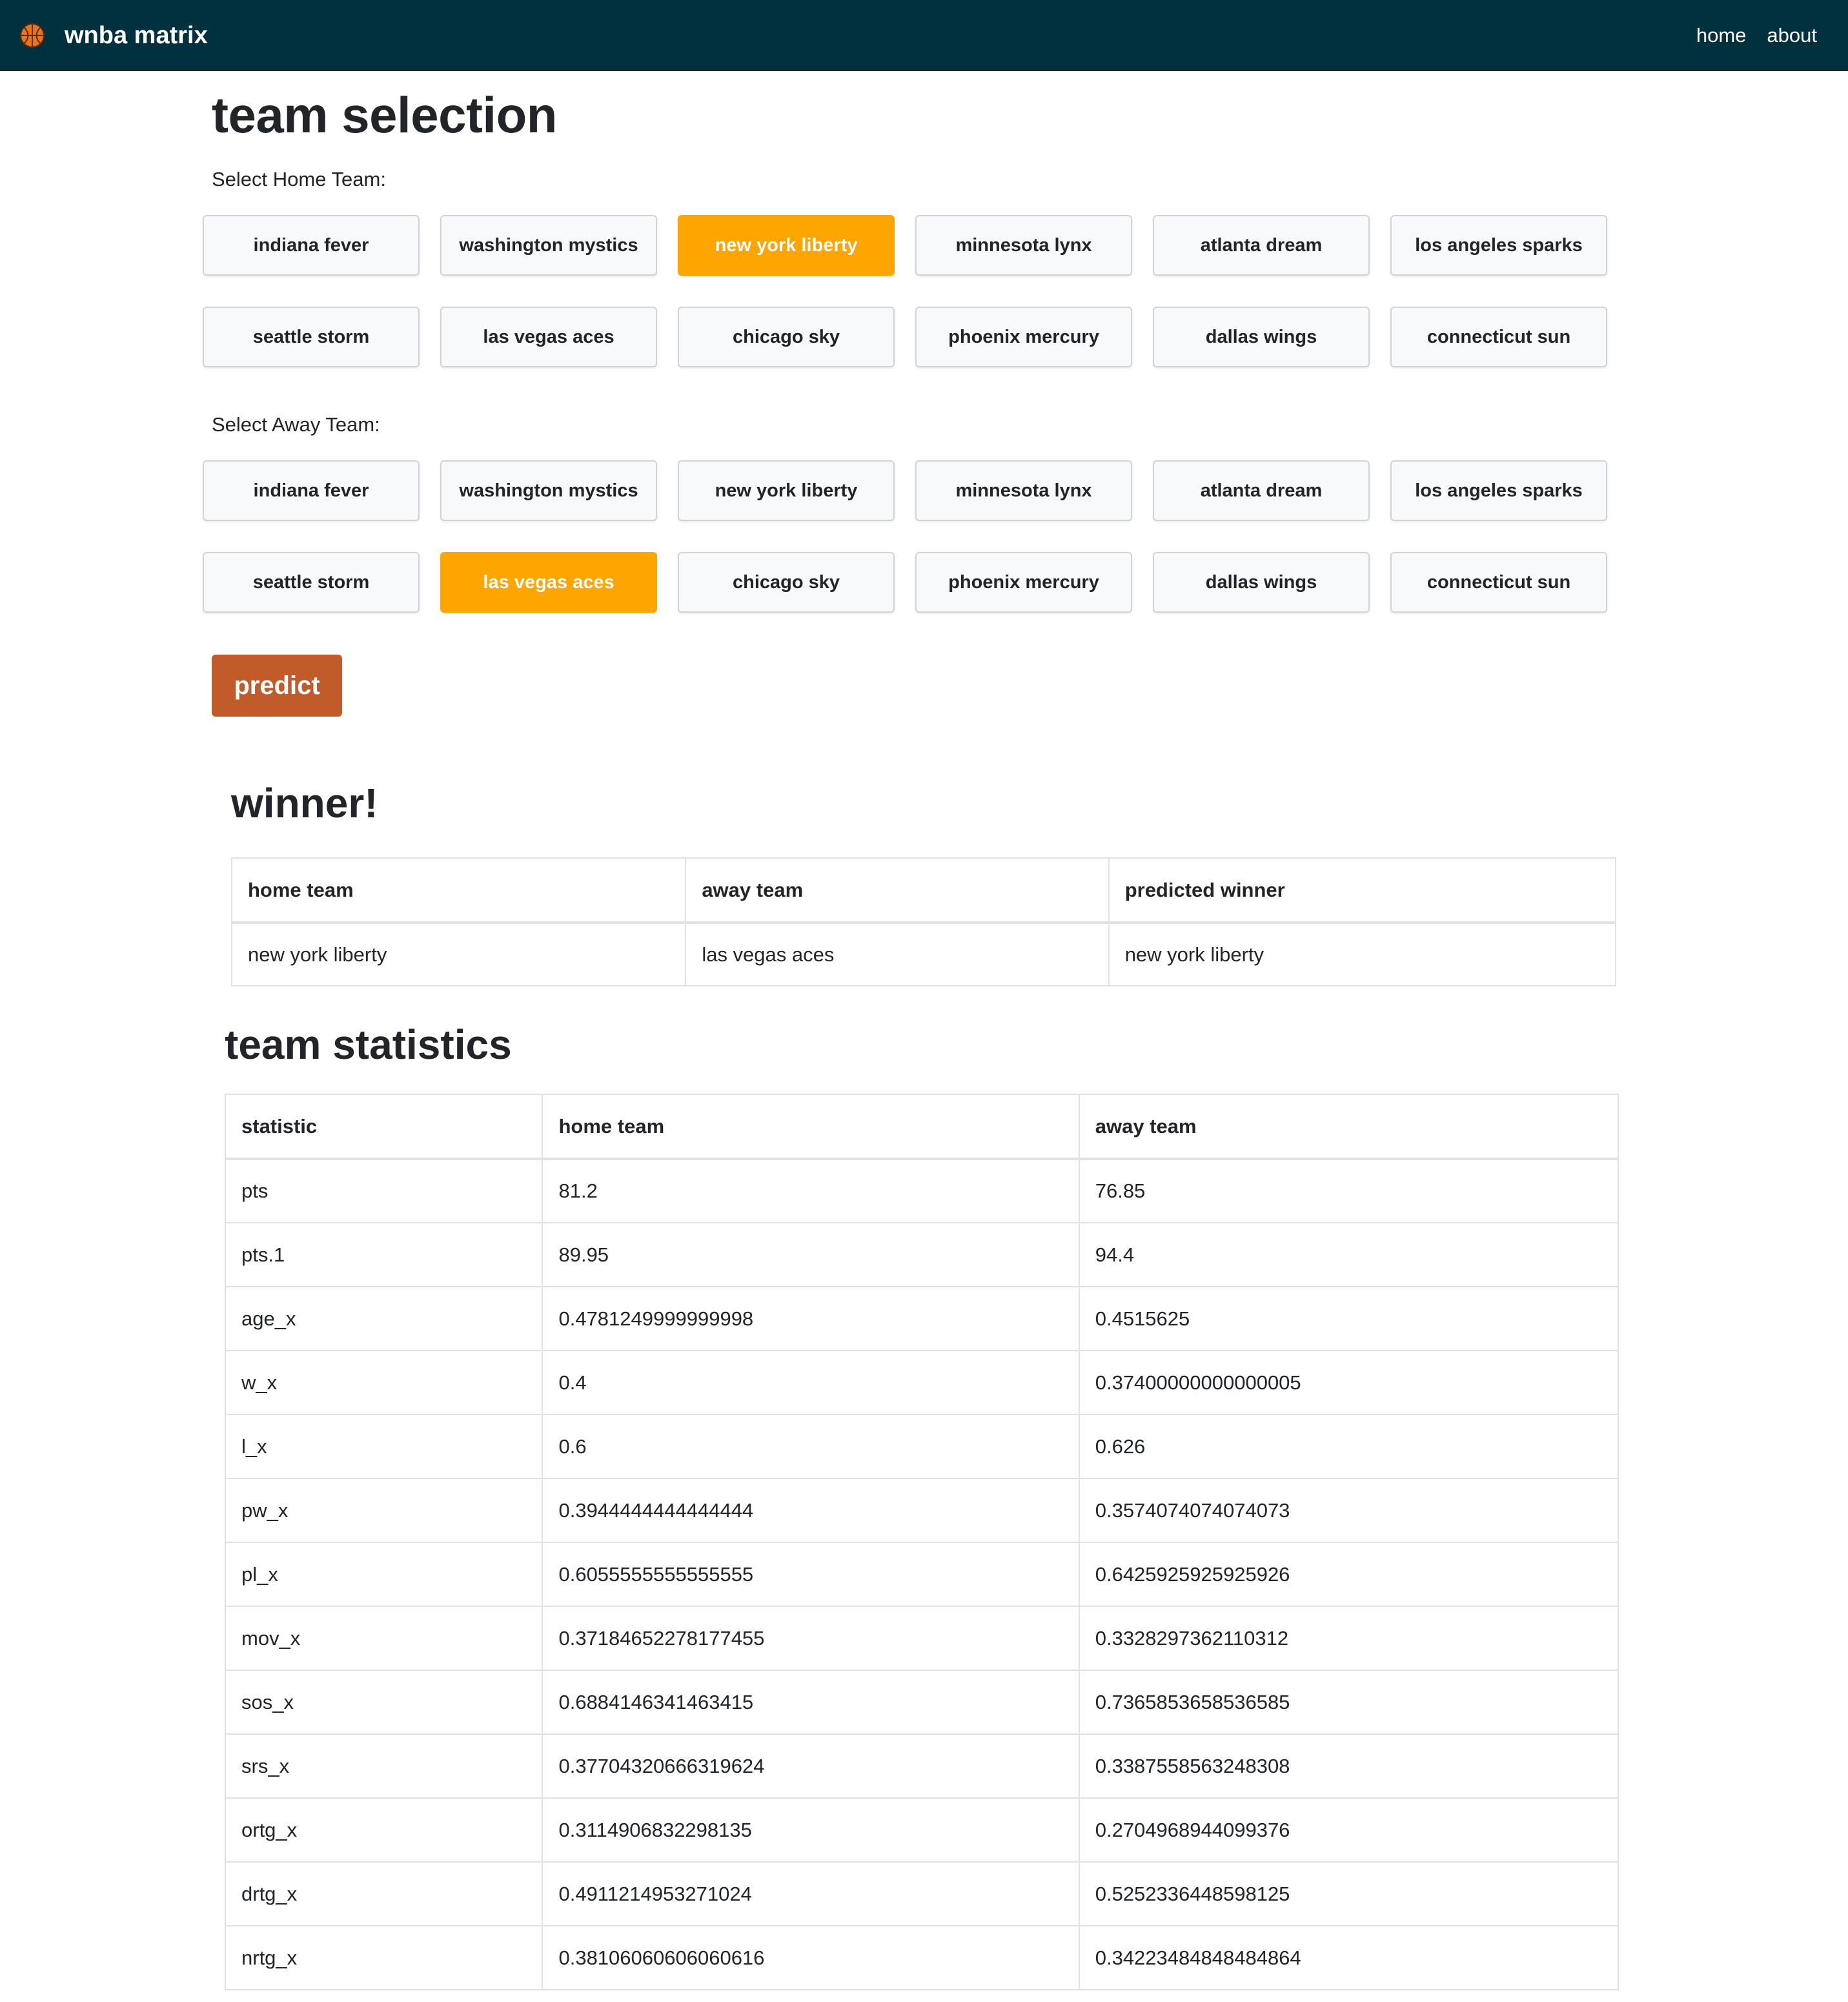  Describe the element at coordinates (1362, 890) in the screenshot. I see `winner-col-predicted: predicted winner` at that location.